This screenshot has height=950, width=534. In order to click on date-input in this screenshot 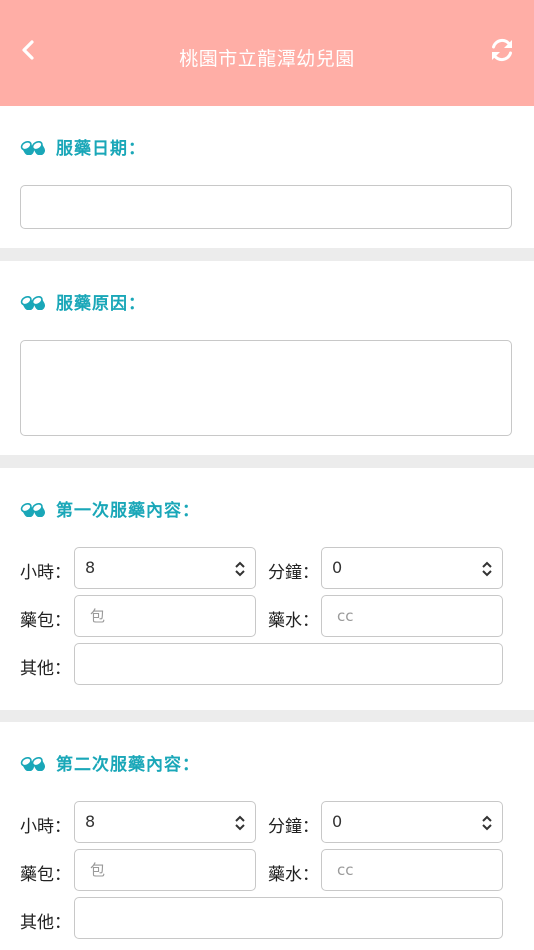, I will do `click(266, 207)`.